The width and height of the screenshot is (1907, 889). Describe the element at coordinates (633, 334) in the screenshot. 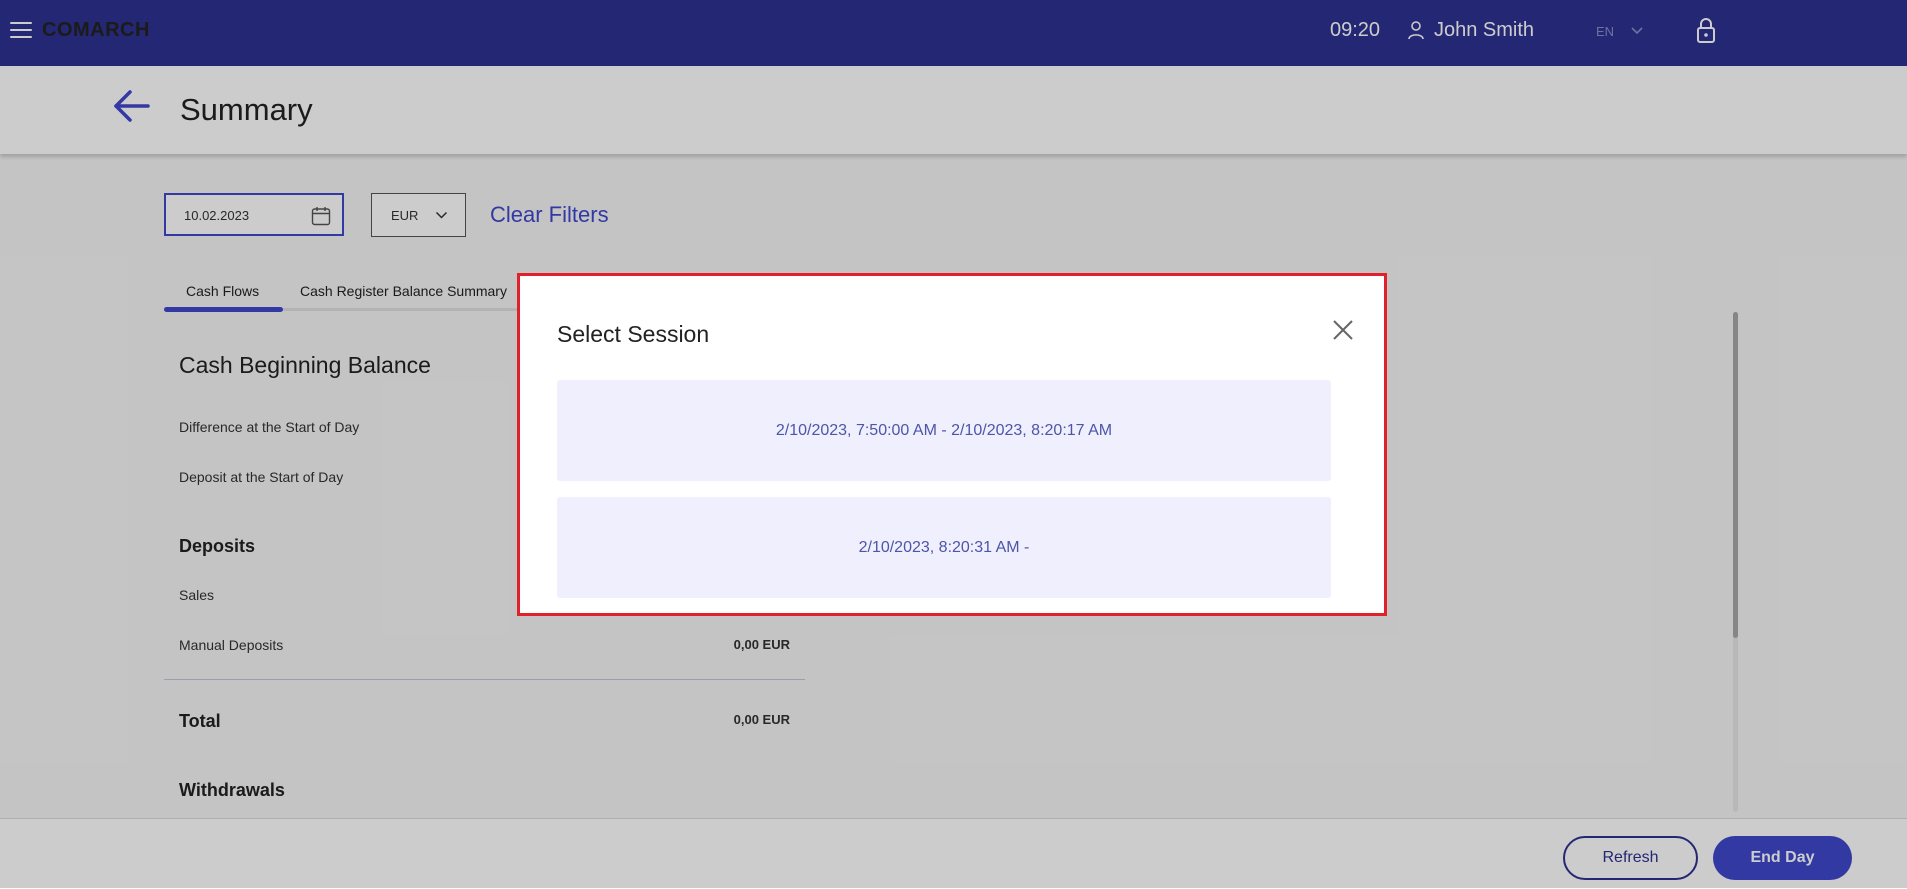

I see `dialog-title: Select Session` at that location.